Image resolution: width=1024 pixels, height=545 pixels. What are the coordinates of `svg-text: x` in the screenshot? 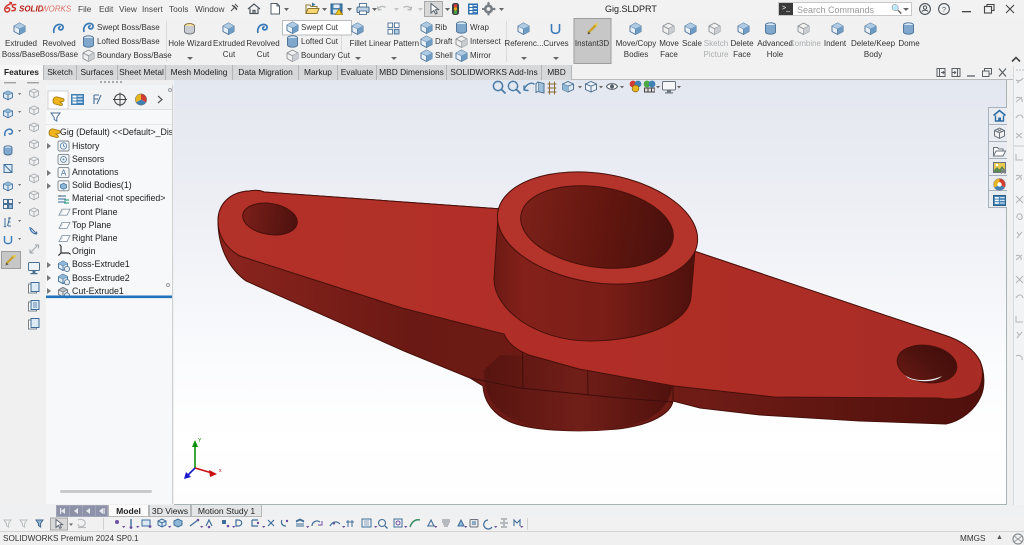 It's located at (220, 471).